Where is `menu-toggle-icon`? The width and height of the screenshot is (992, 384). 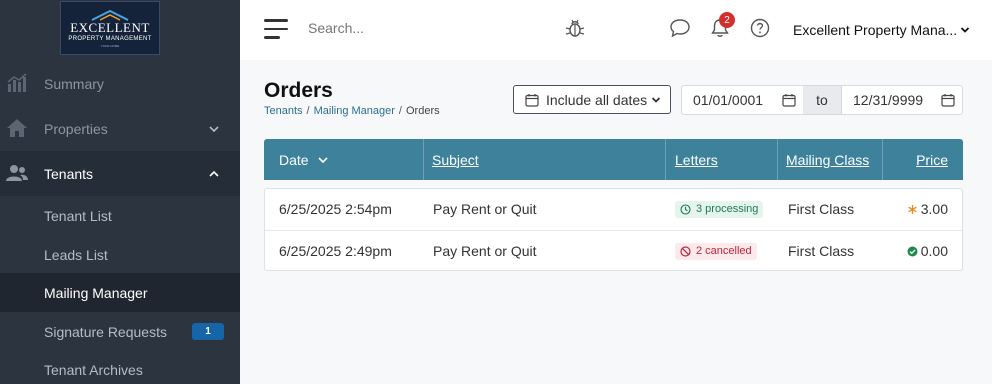
menu-toggle-icon is located at coordinates (276, 29).